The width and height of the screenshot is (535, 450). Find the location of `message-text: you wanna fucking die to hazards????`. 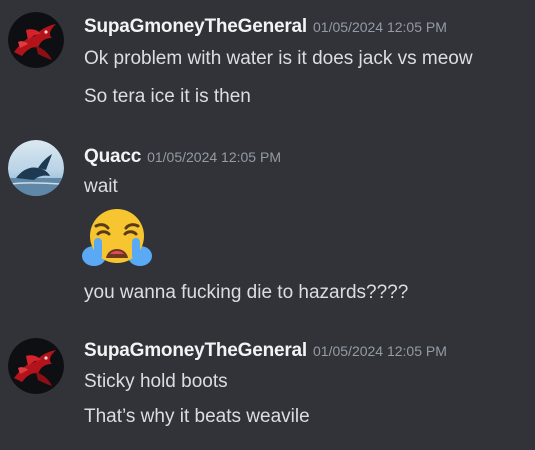

message-text: you wanna fucking die to hazards???? is located at coordinates (246, 292).